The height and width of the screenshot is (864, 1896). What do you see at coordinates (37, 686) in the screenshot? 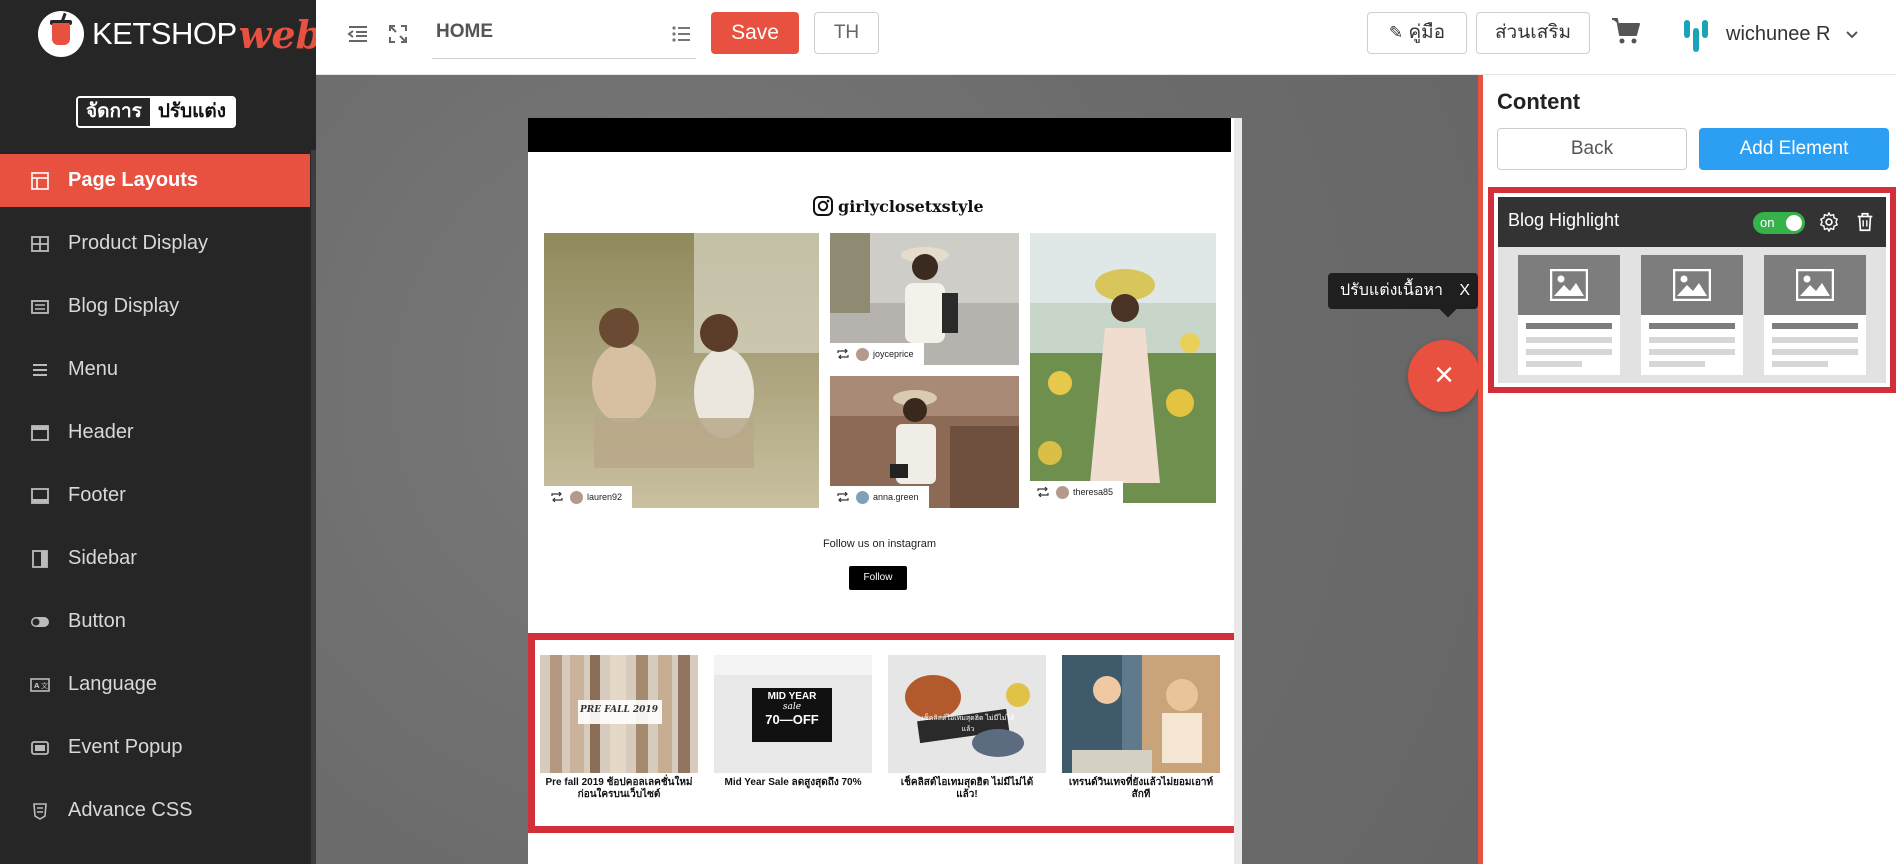
I see `svg-text: A` at bounding box center [37, 686].